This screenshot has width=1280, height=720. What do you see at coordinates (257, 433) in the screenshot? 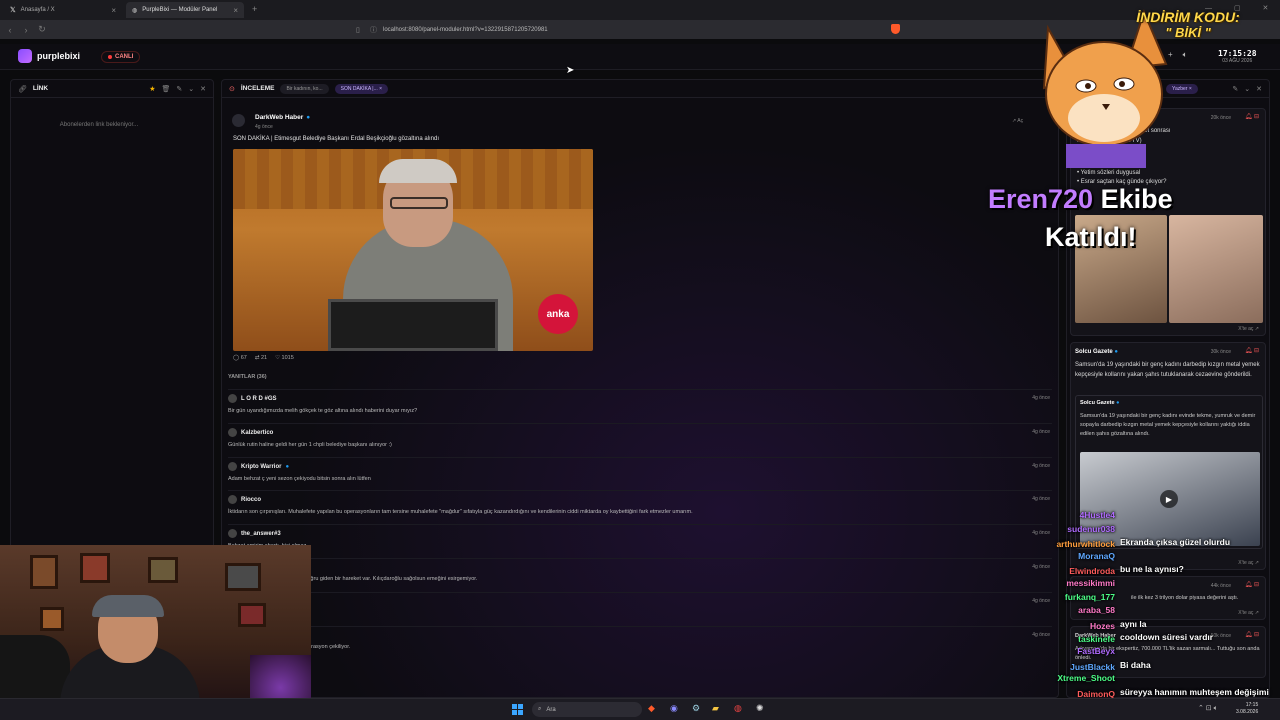
I see `reply-user: Kalzbertico` at bounding box center [257, 433].